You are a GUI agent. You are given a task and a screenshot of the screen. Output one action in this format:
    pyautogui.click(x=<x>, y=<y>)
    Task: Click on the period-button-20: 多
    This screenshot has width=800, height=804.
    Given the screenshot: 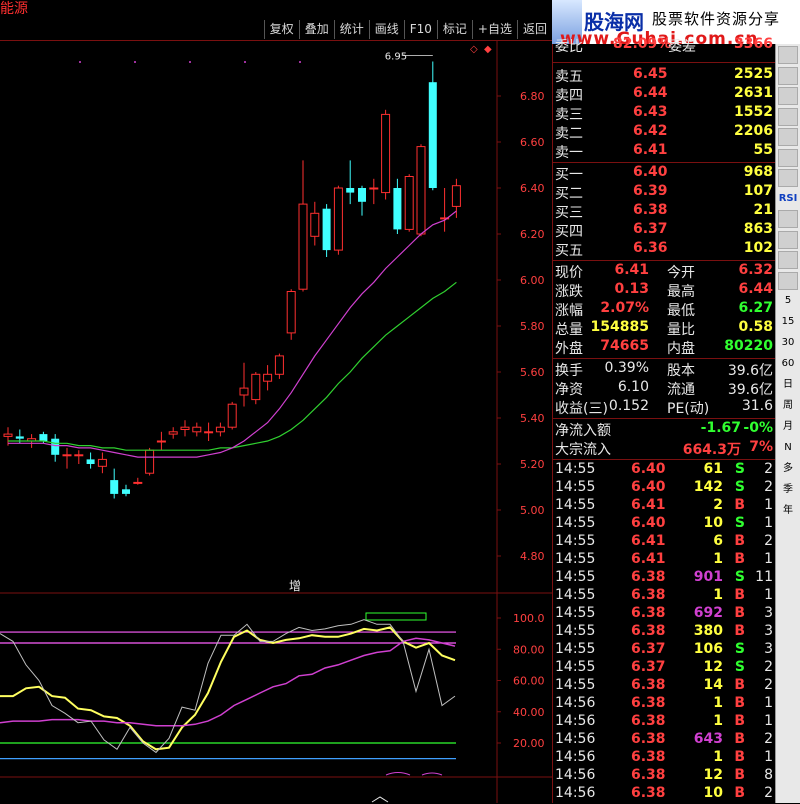 What is the action you would take?
    pyautogui.click(x=788, y=469)
    